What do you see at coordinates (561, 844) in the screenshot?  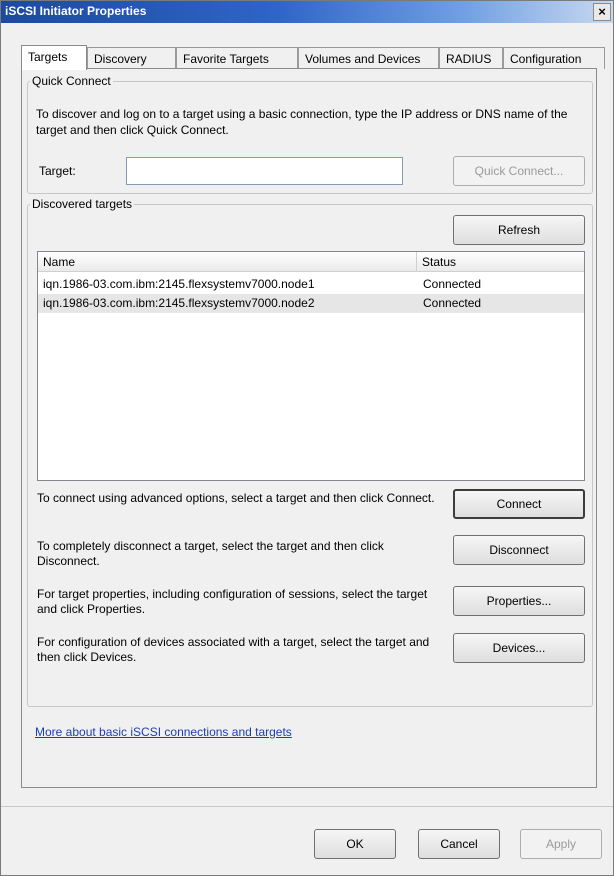 I see `apply-button: Apply` at bounding box center [561, 844].